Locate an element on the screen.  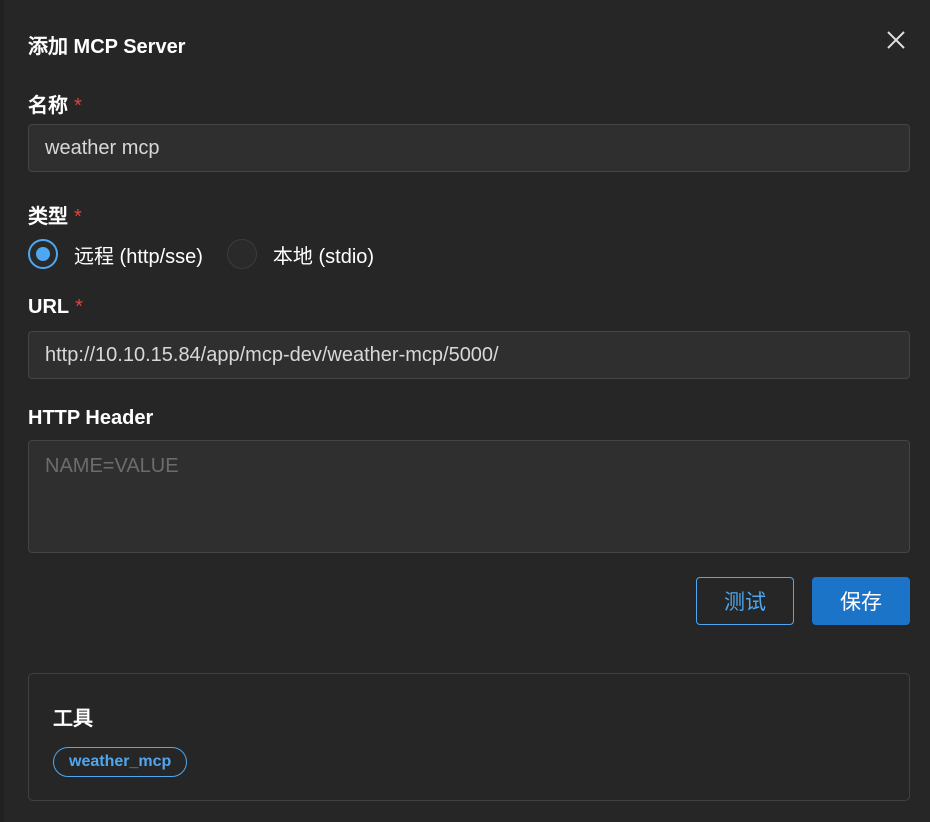
url-label: URL * is located at coordinates (55, 307).